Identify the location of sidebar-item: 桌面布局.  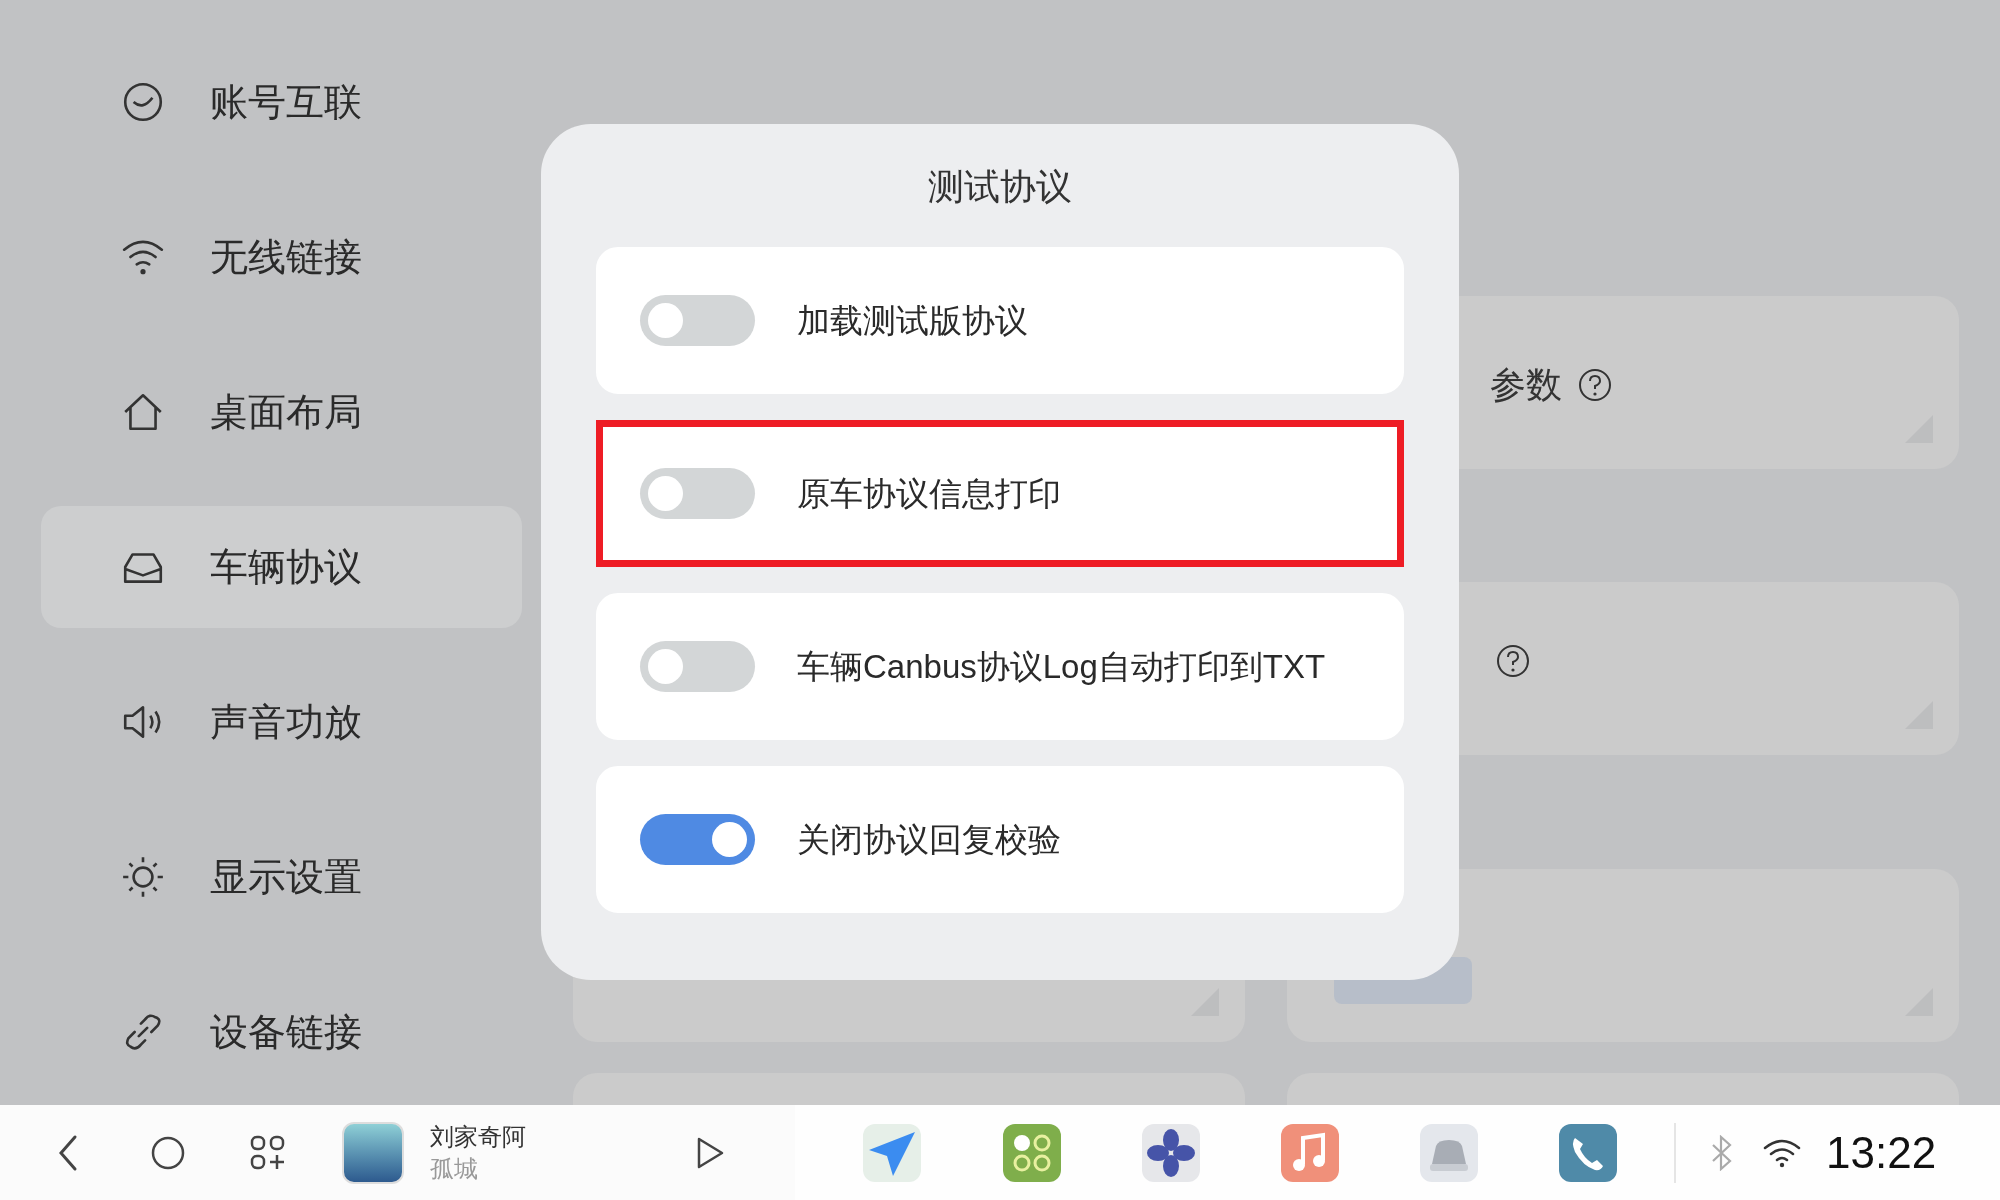
(281, 412).